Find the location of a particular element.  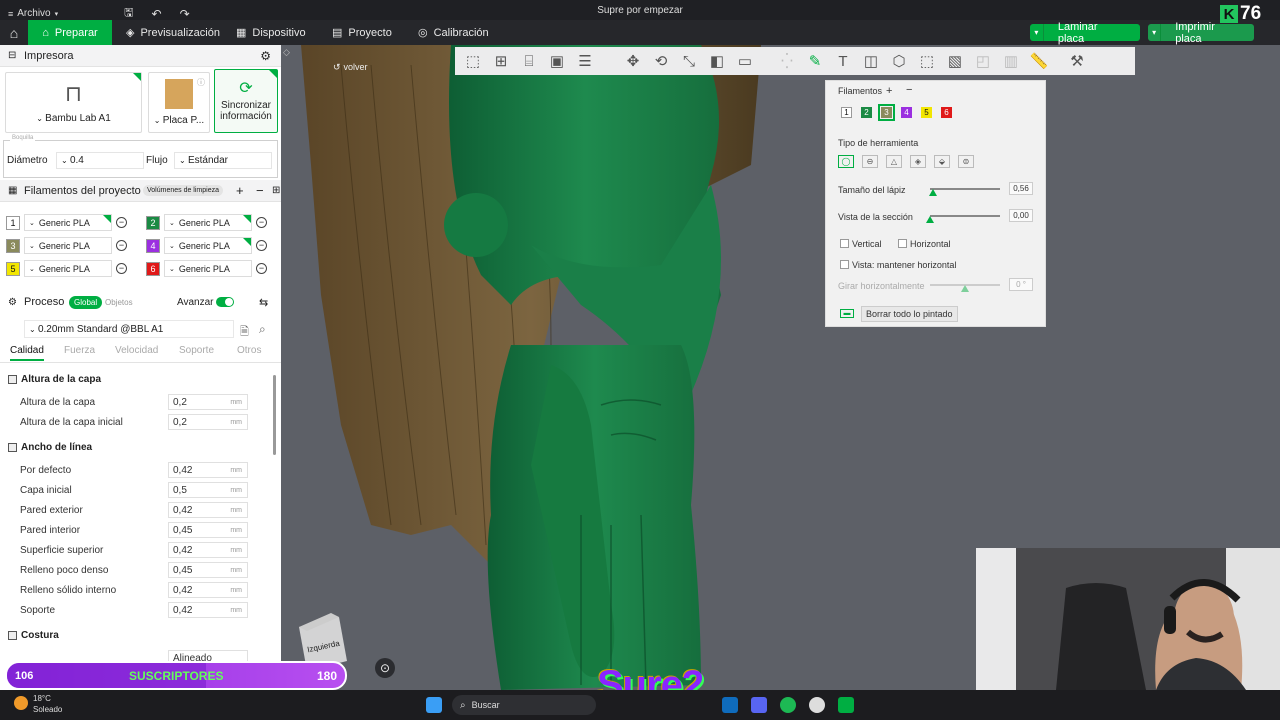

plate-selector: ⌄ Placa P... ⓘ is located at coordinates (179, 102).